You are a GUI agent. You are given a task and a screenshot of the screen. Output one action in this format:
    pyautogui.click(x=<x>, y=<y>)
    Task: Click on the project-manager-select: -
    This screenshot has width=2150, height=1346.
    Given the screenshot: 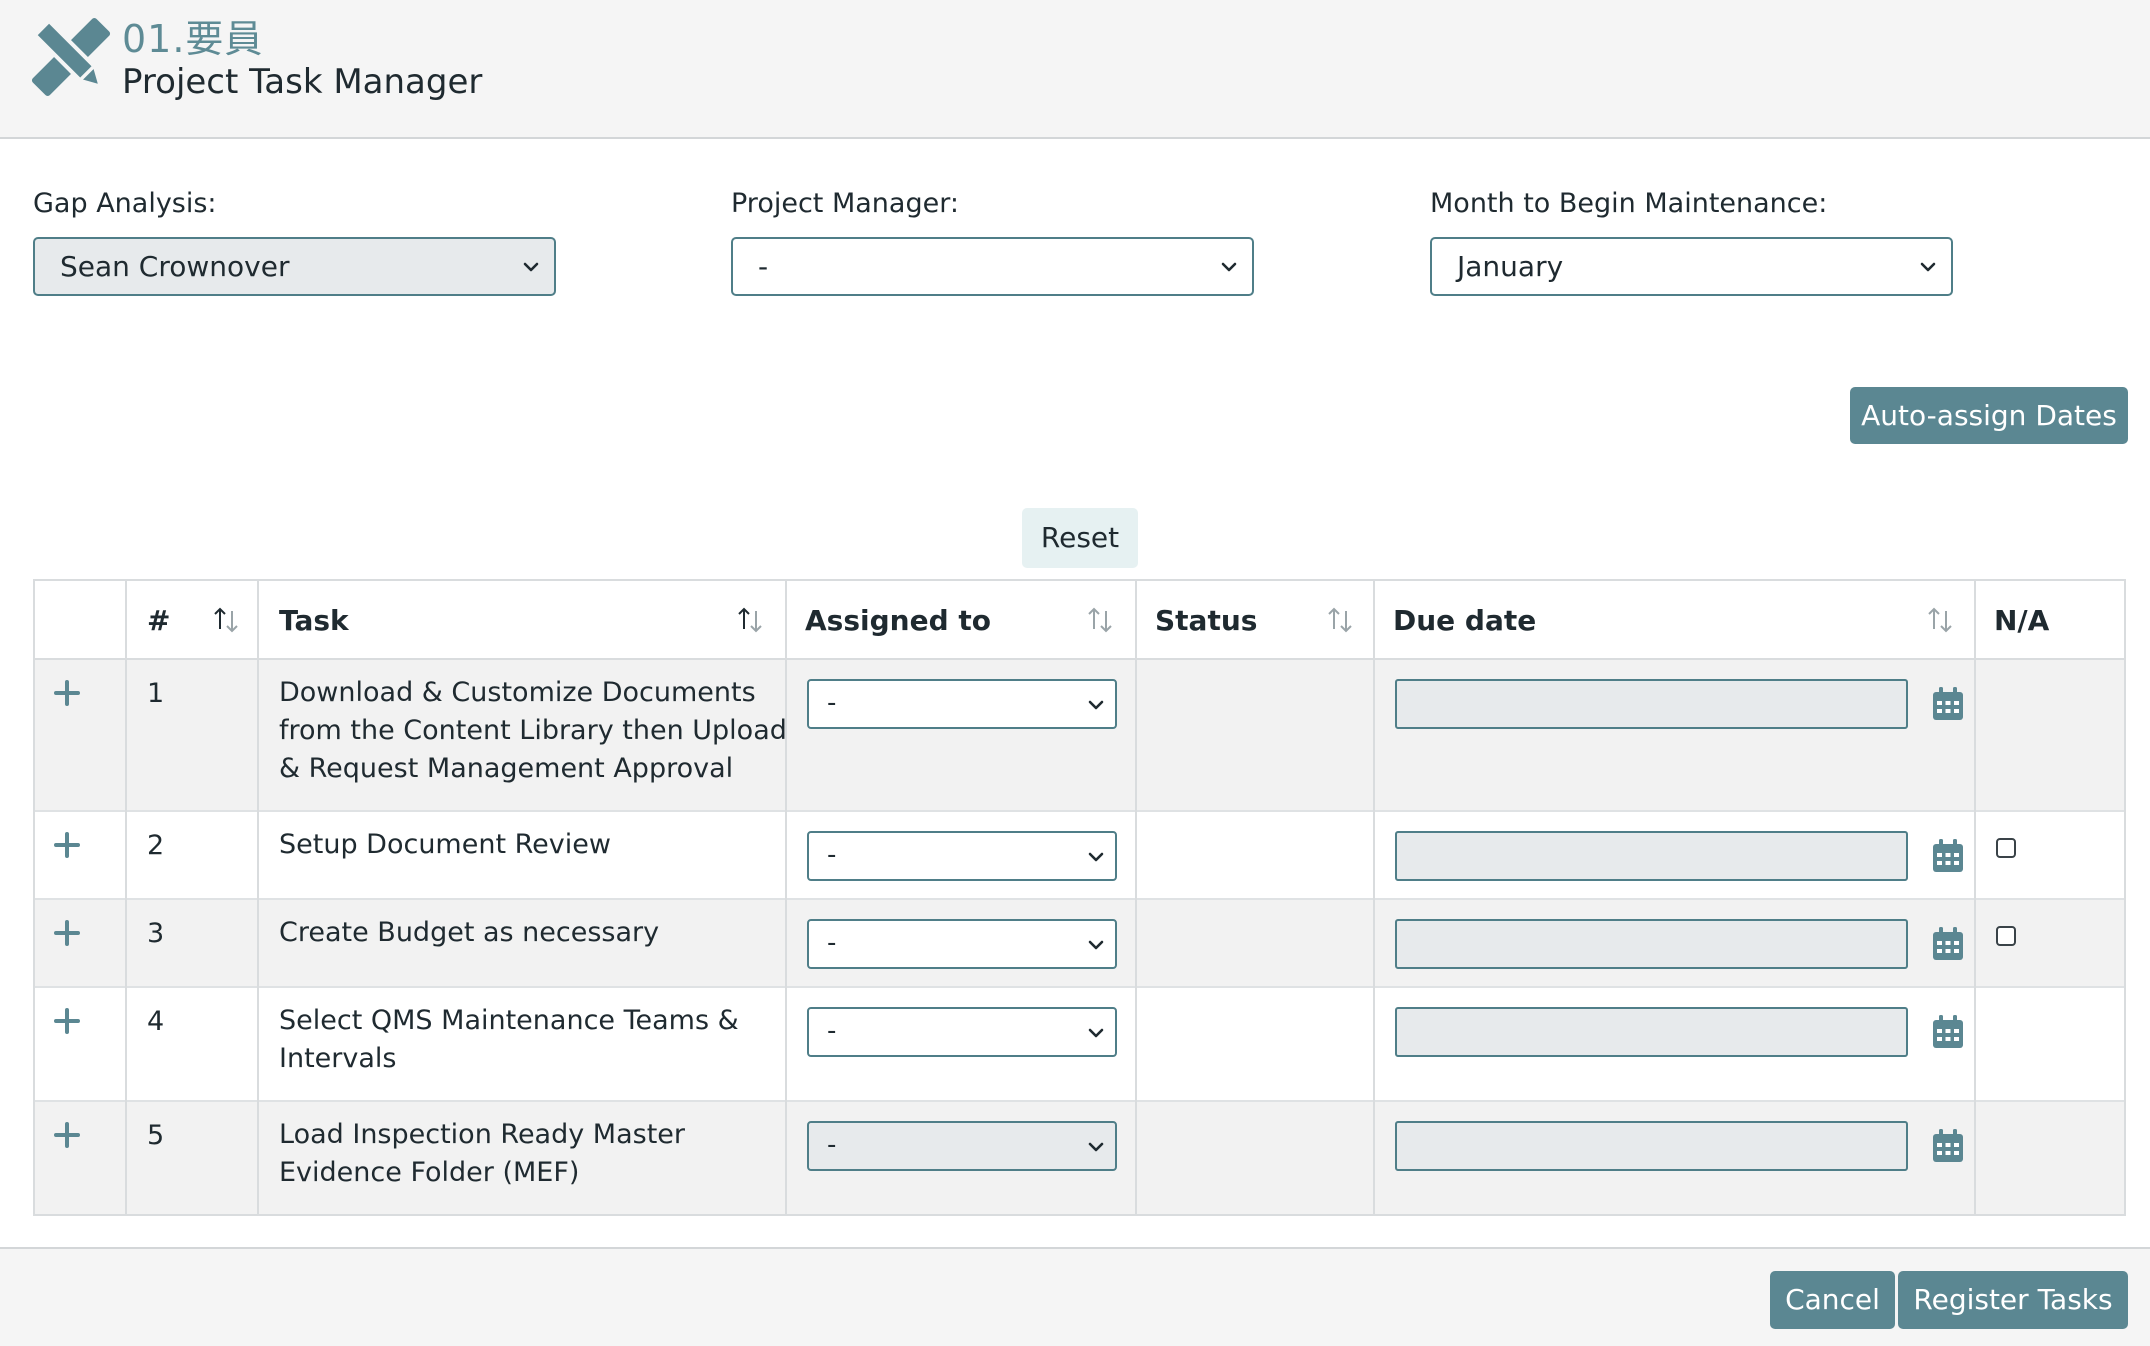 What is the action you would take?
    pyautogui.click(x=992, y=266)
    